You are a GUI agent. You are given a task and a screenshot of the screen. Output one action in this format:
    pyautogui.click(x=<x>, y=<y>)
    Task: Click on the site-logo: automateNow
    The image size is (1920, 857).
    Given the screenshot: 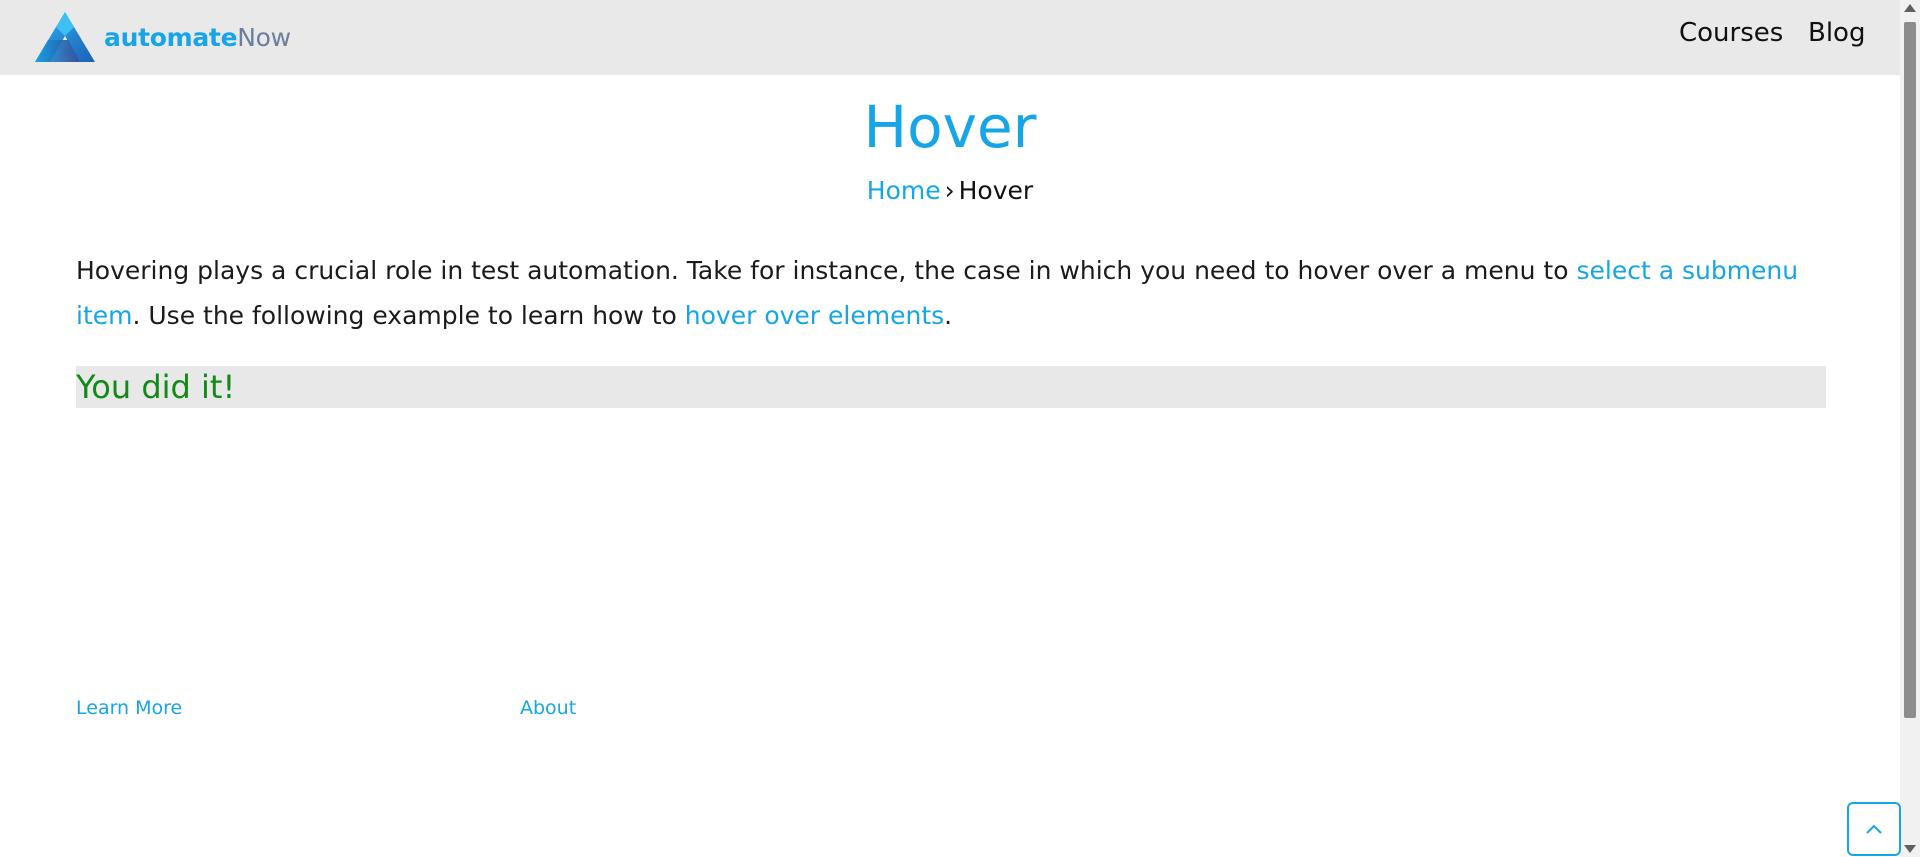 What is the action you would take?
    pyautogui.click(x=162, y=37)
    